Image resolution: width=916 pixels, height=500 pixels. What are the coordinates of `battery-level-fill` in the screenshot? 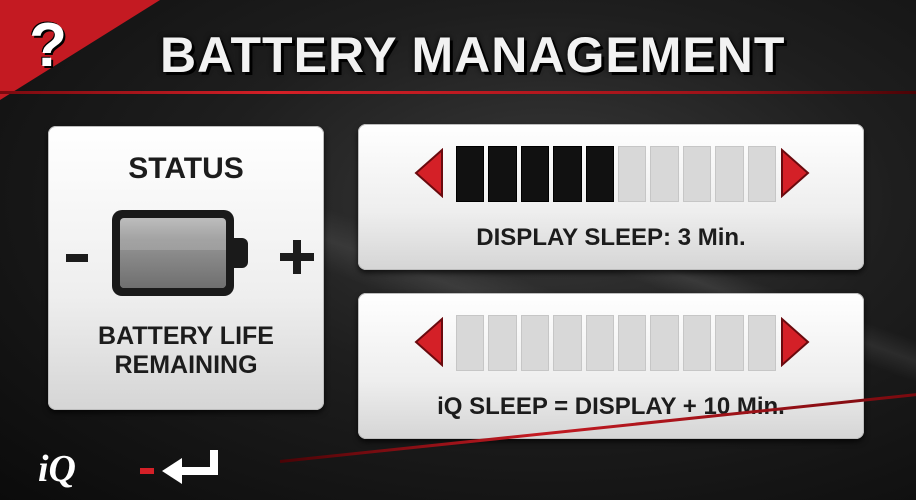 It's located at (173, 268).